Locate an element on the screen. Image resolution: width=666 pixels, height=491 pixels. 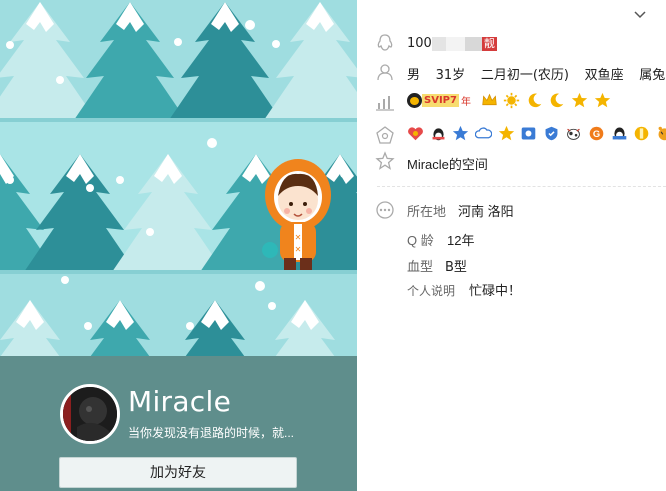
sun-icon is located at coordinates (512, 100).